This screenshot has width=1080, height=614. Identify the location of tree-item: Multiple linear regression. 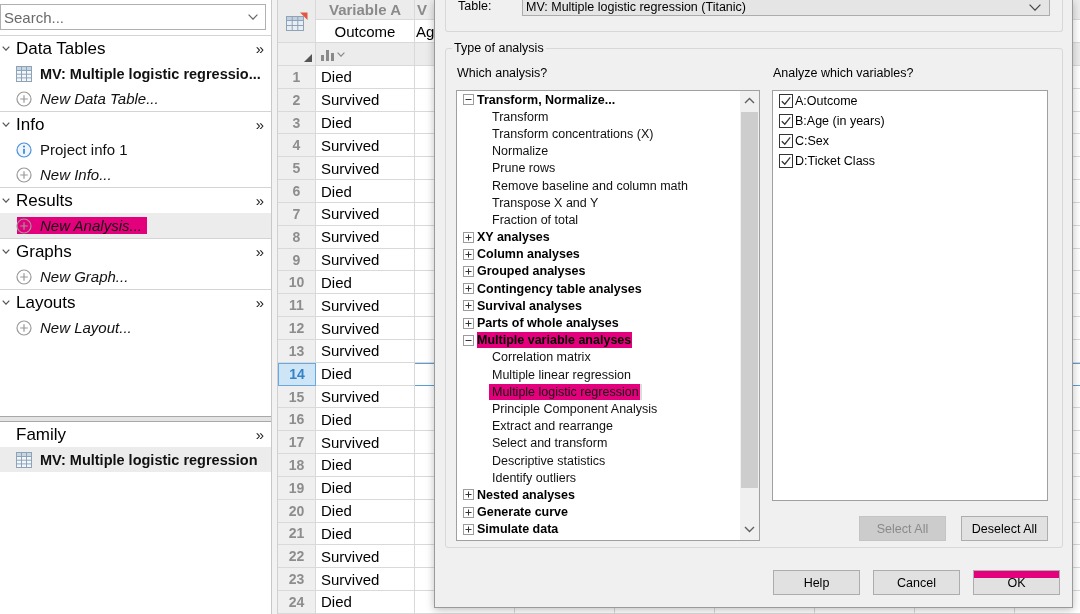
(561, 374).